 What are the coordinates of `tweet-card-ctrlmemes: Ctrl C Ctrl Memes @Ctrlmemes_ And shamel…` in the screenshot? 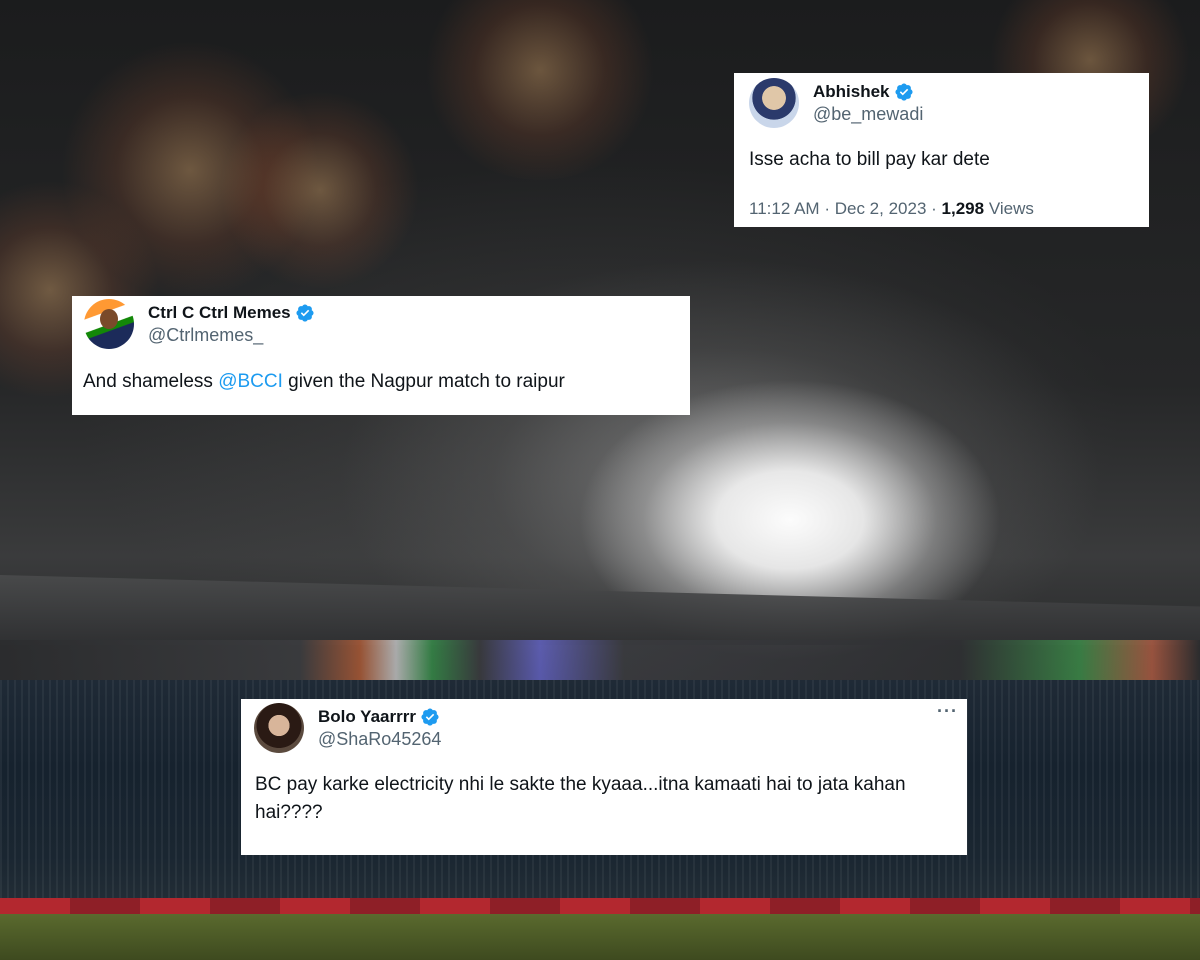 It's located at (381, 355).